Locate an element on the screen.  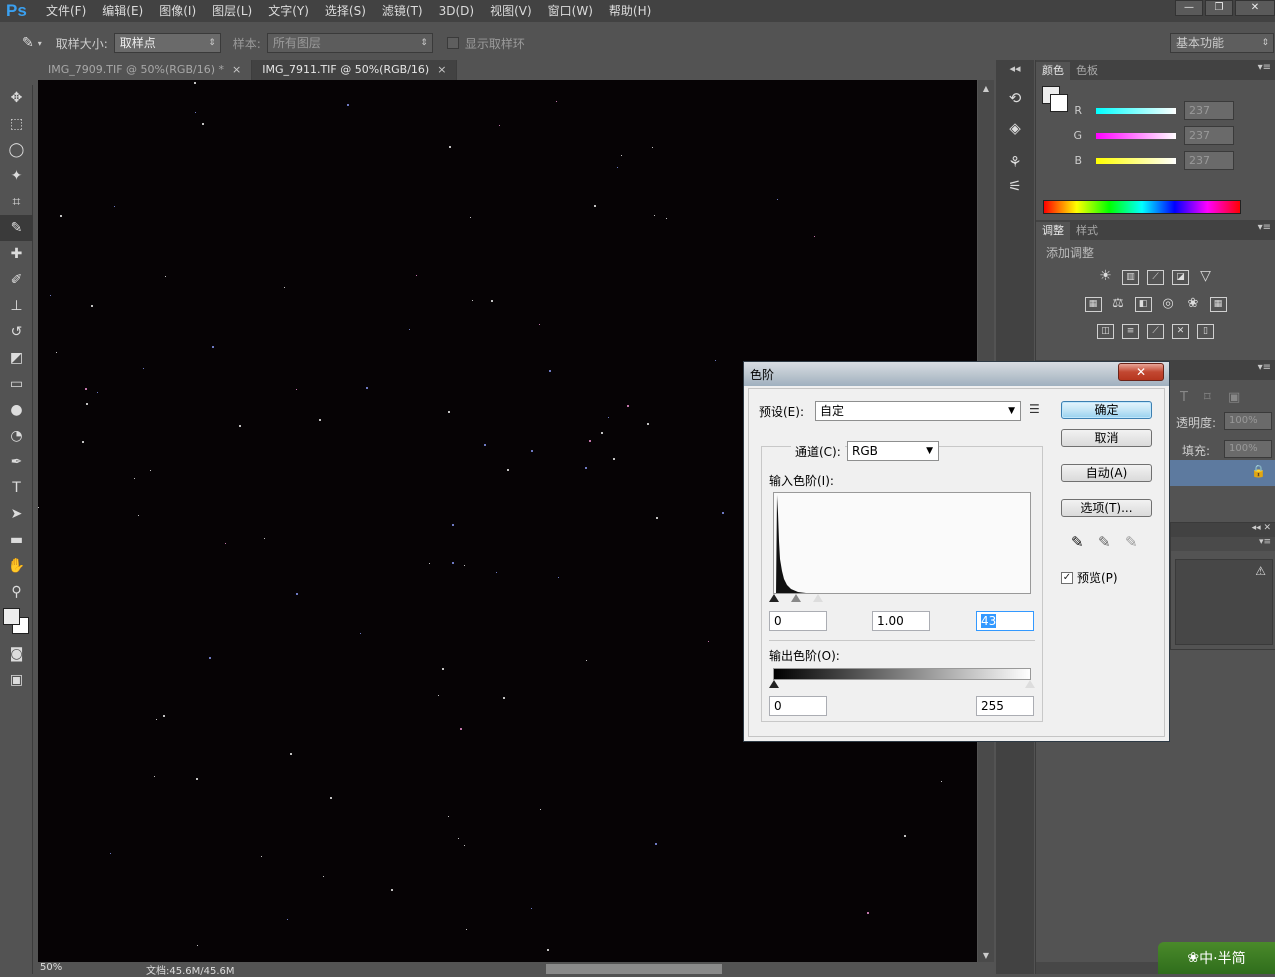
smart-filter-icon: ▣ is located at coordinates (1234, 397).